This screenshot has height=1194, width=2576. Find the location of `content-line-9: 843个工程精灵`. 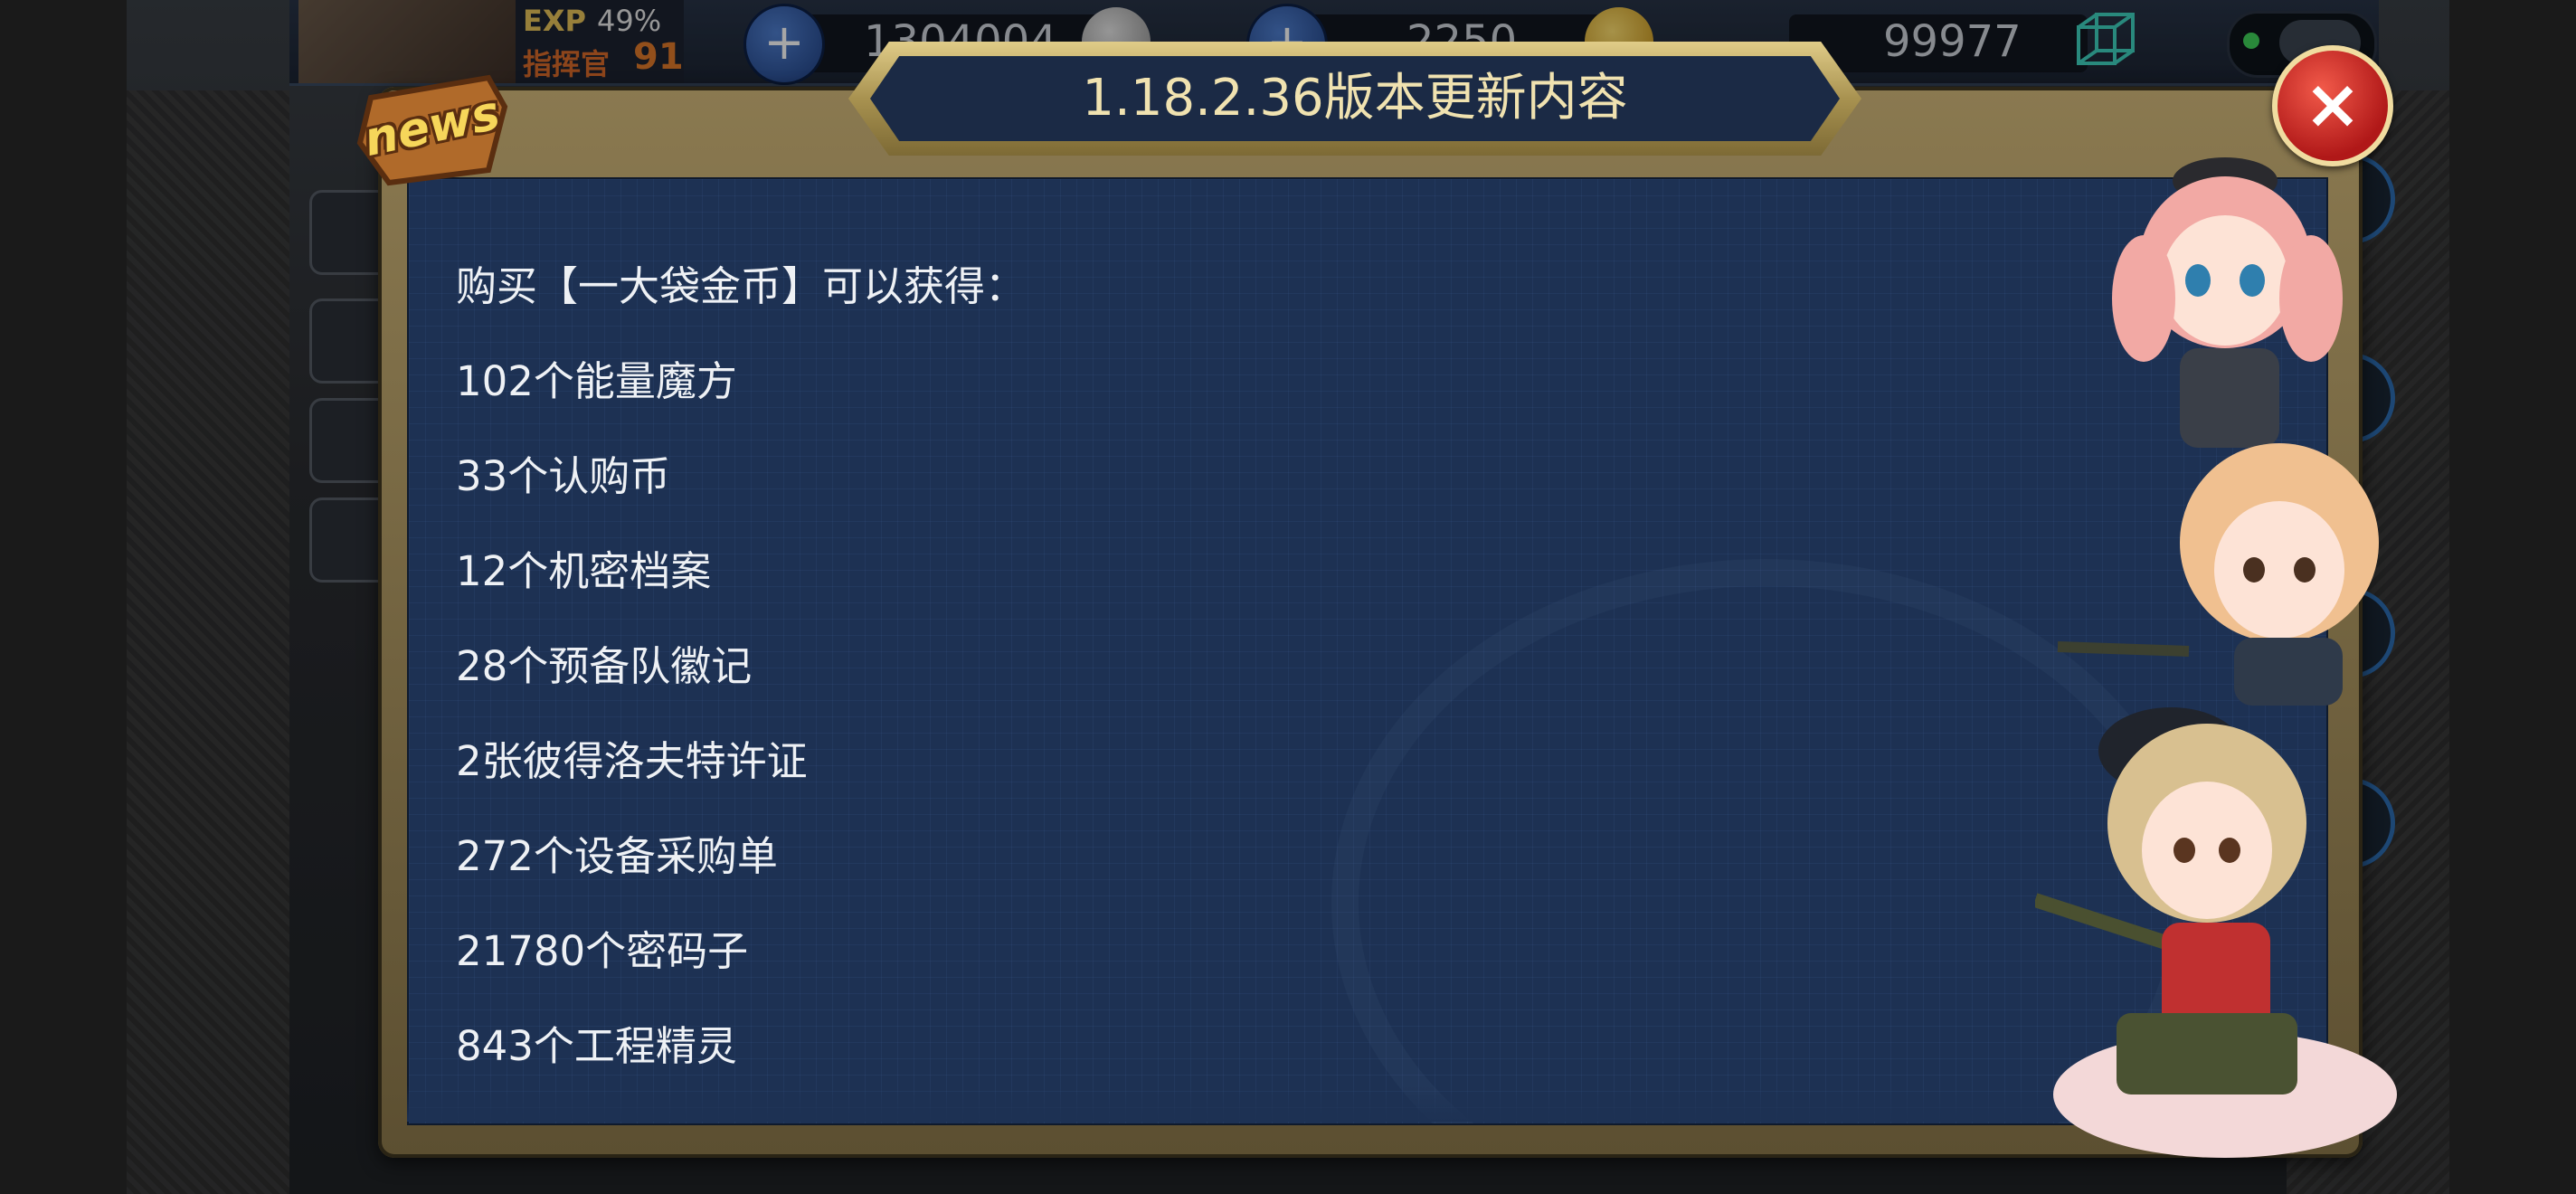

content-line-9: 843个工程精灵 is located at coordinates (597, 1046).